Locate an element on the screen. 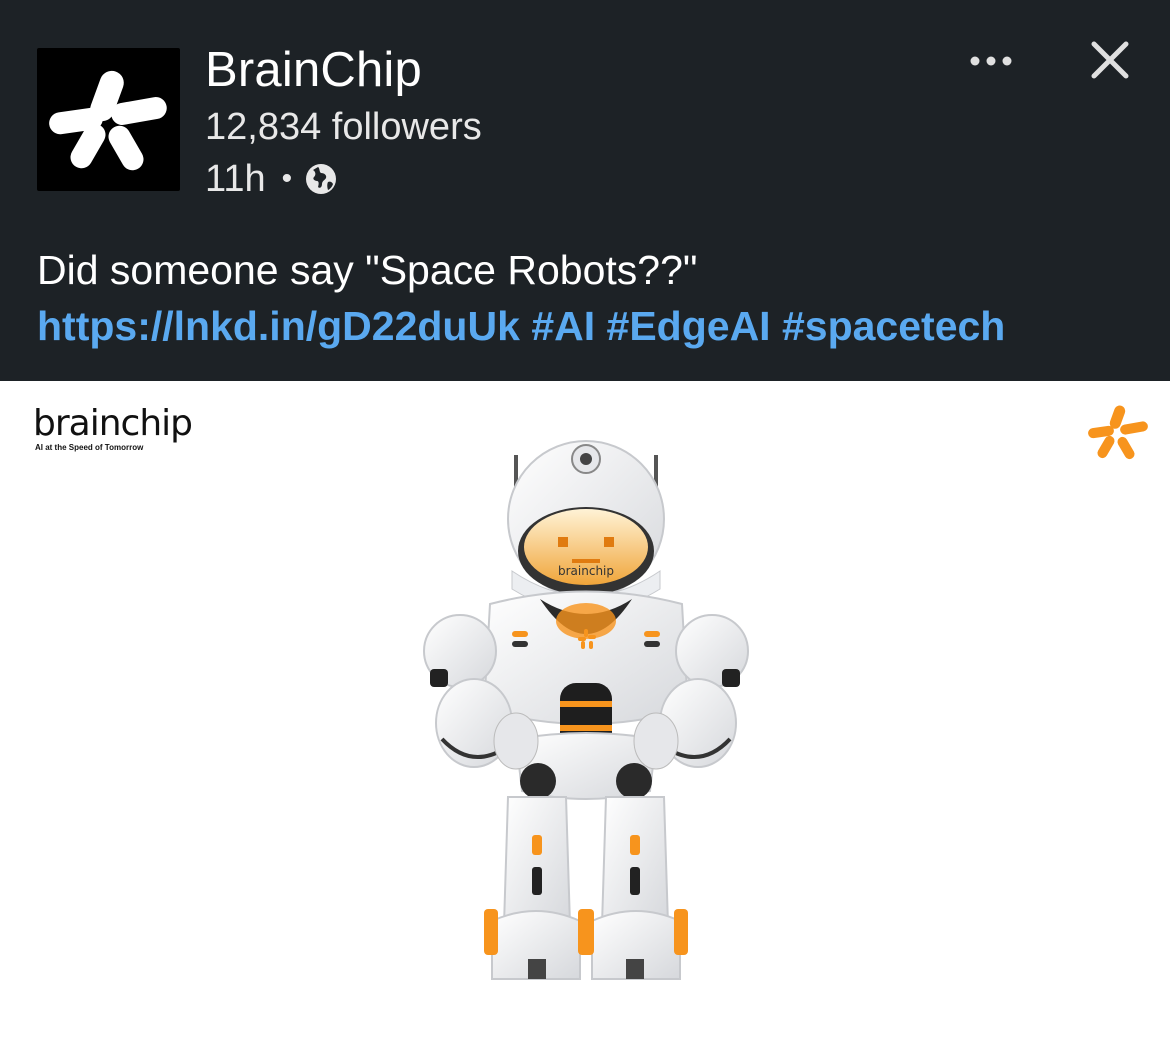  hashtag-spacetech: #spacetech is located at coordinates (893, 326).